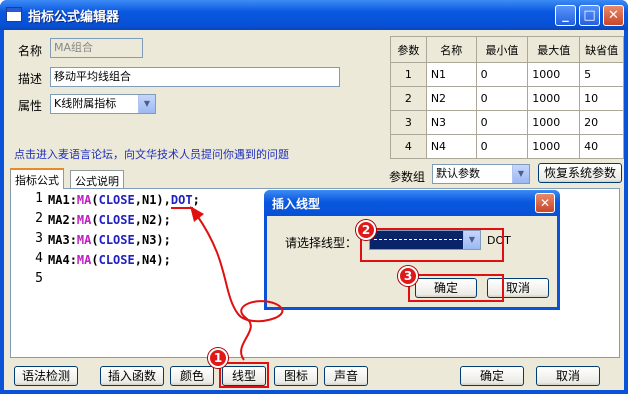 The image size is (628, 394). I want to click on code-line: MA4:MA(CLOSE,N4);, so click(109, 260).